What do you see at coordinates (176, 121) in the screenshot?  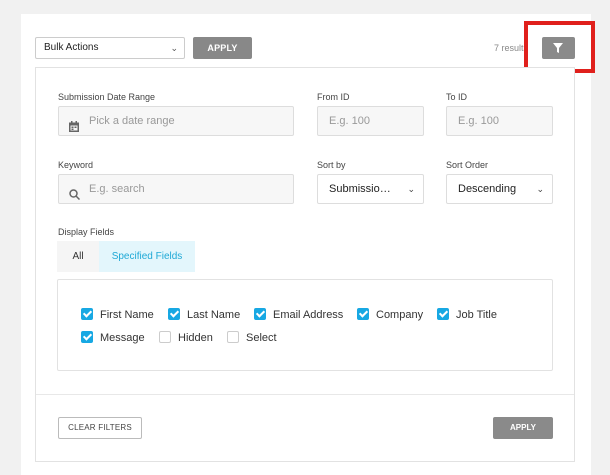 I see `date-range-input: Pick a date range` at bounding box center [176, 121].